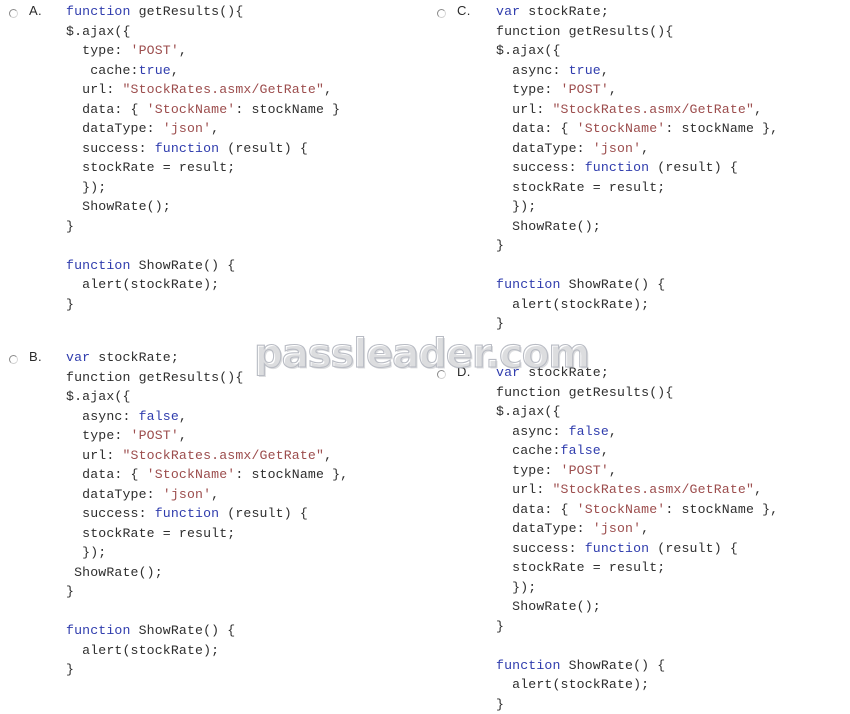  Describe the element at coordinates (464, 10) in the screenshot. I see `option-letter-c: C.` at that location.